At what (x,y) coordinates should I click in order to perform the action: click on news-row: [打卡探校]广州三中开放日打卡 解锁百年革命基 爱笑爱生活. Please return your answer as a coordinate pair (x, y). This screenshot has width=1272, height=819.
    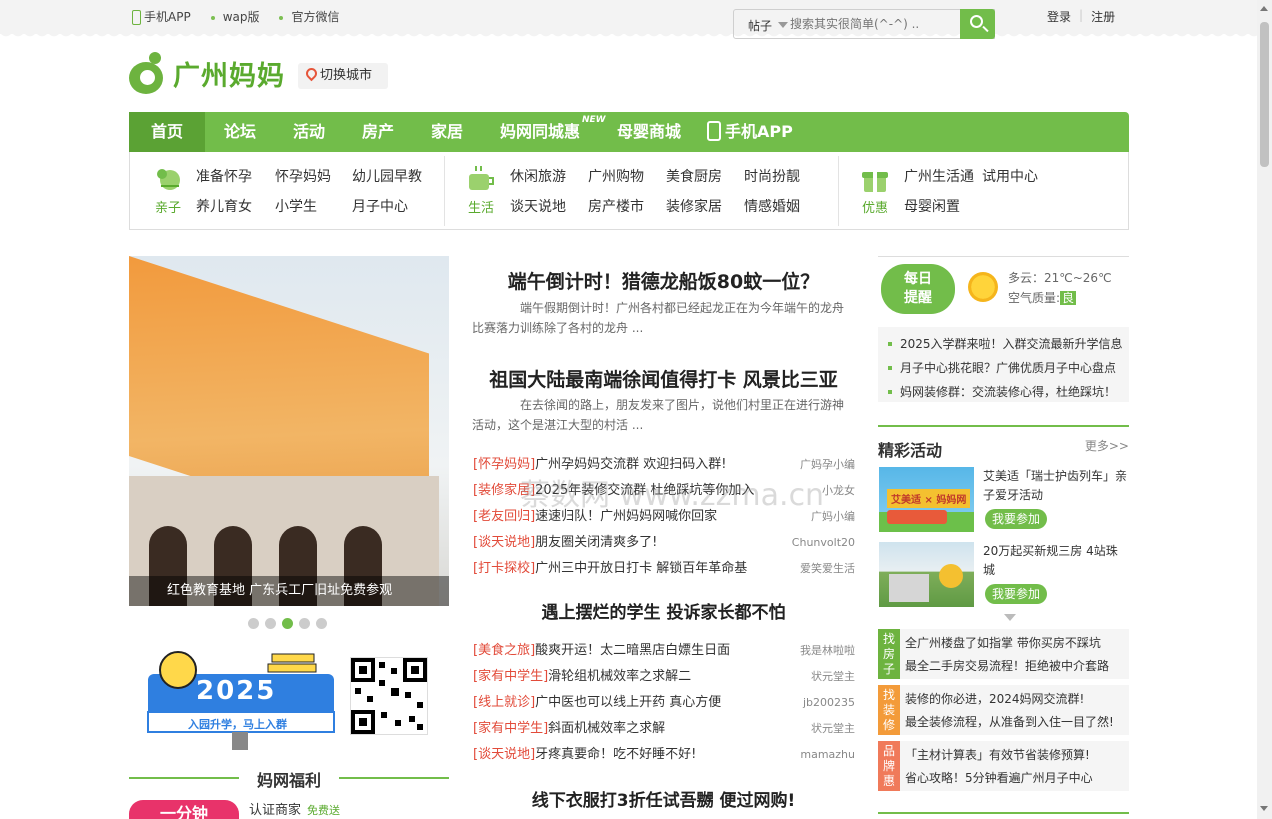
    Looking at the image, I should click on (664, 569).